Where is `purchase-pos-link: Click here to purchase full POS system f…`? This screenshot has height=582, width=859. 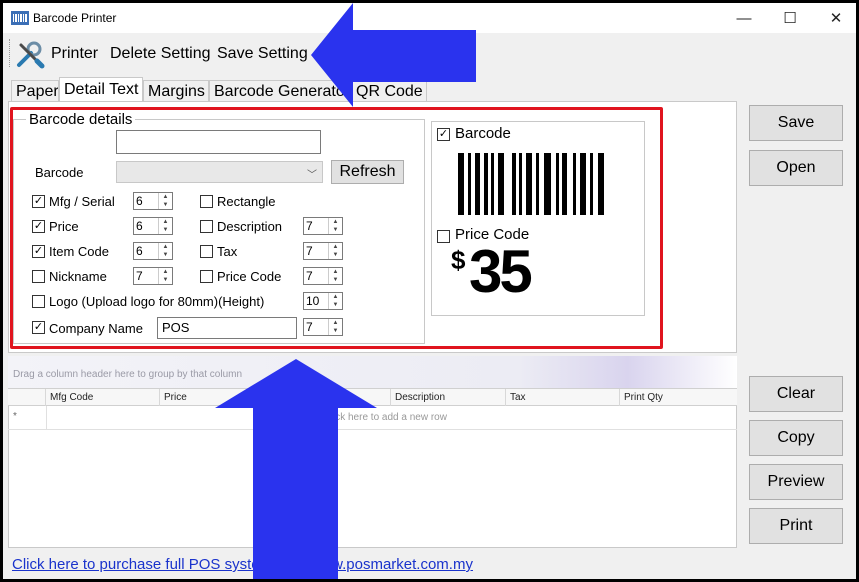 purchase-pos-link: Click here to purchase full POS system f… is located at coordinates (242, 564).